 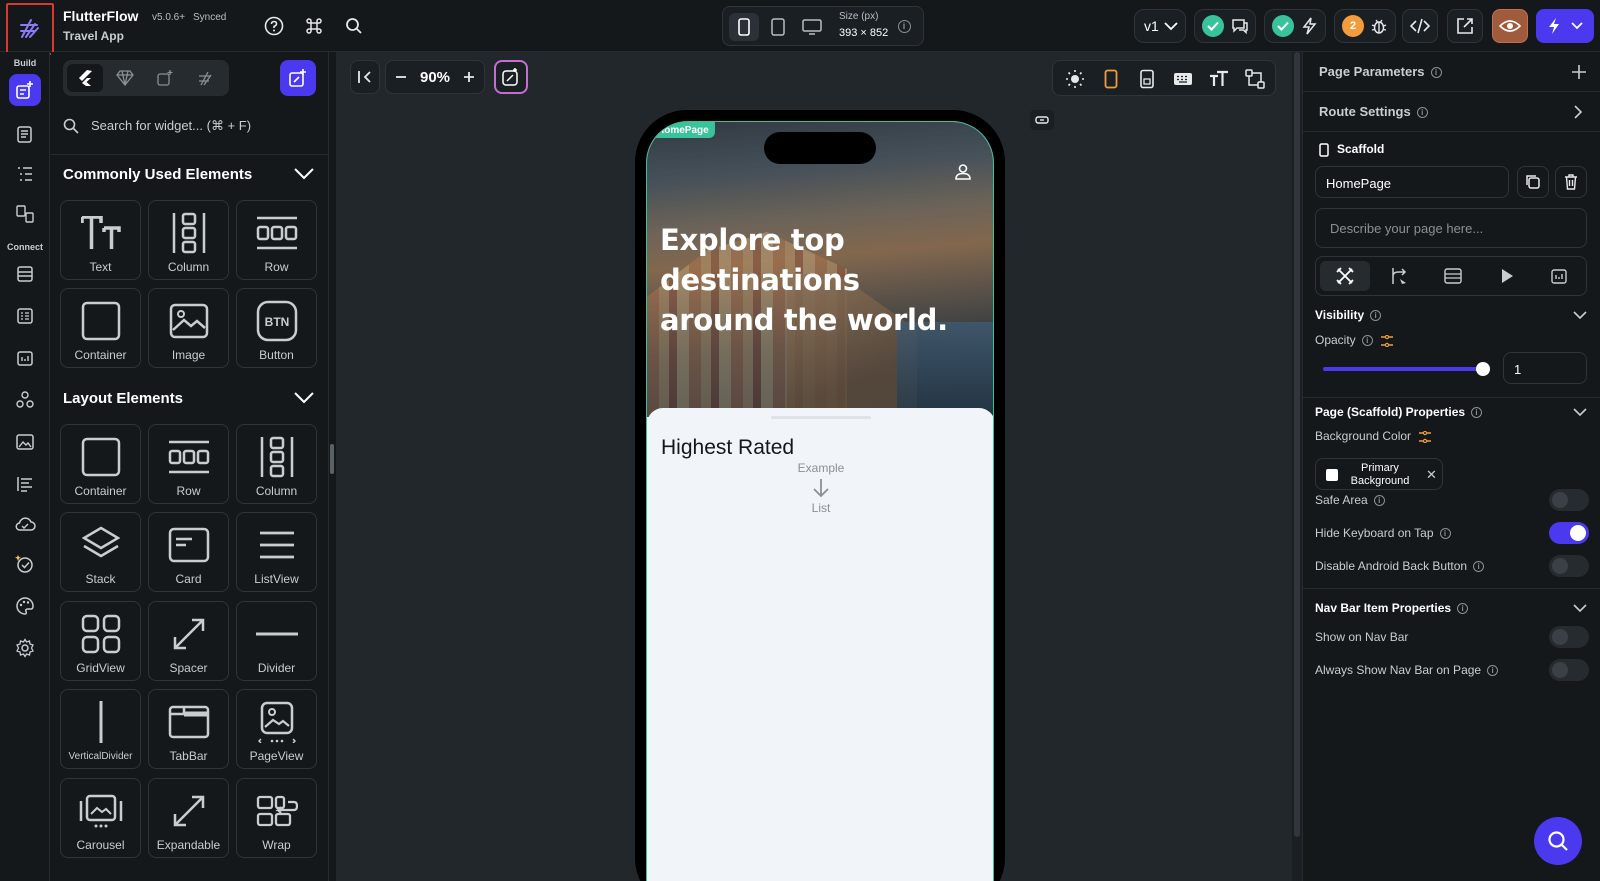 What do you see at coordinates (365, 77) in the screenshot?
I see `collapse-panel-button` at bounding box center [365, 77].